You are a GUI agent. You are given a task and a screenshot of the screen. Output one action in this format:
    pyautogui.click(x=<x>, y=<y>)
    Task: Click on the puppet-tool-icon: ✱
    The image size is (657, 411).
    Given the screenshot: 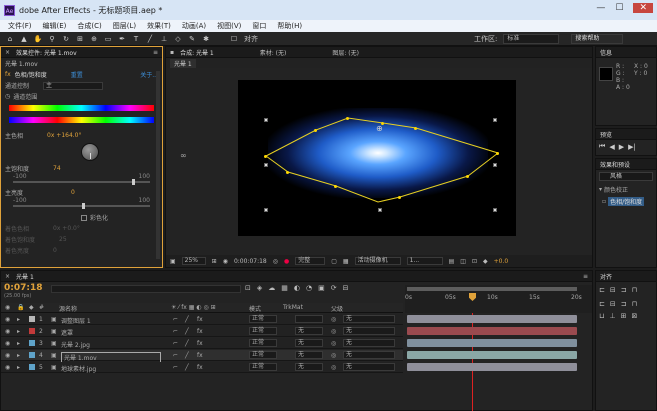 What is the action you would take?
    pyautogui.click(x=206, y=39)
    